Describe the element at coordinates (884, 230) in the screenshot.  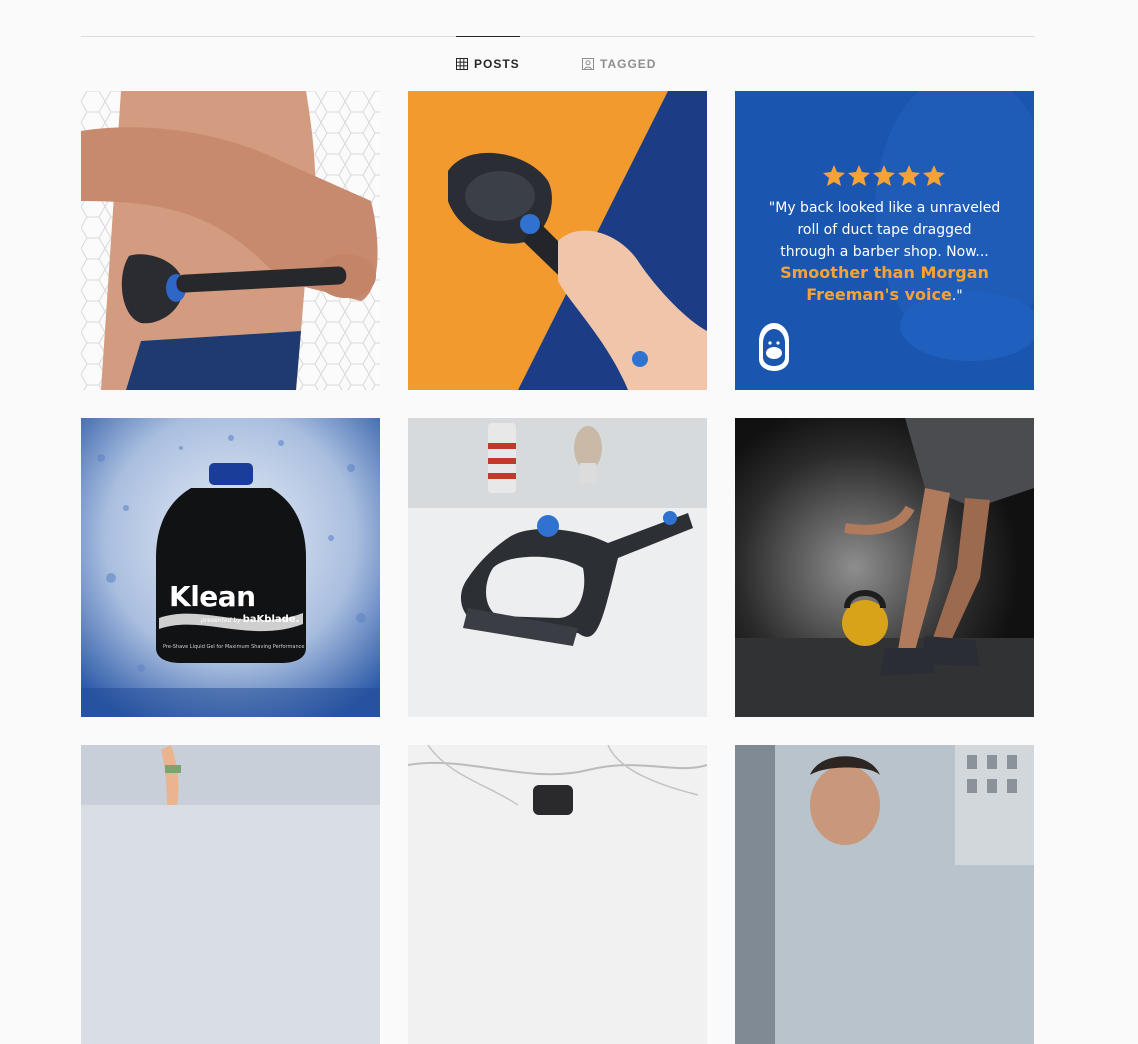
I see `review-quote-line: roll of duct tape dragged` at that location.